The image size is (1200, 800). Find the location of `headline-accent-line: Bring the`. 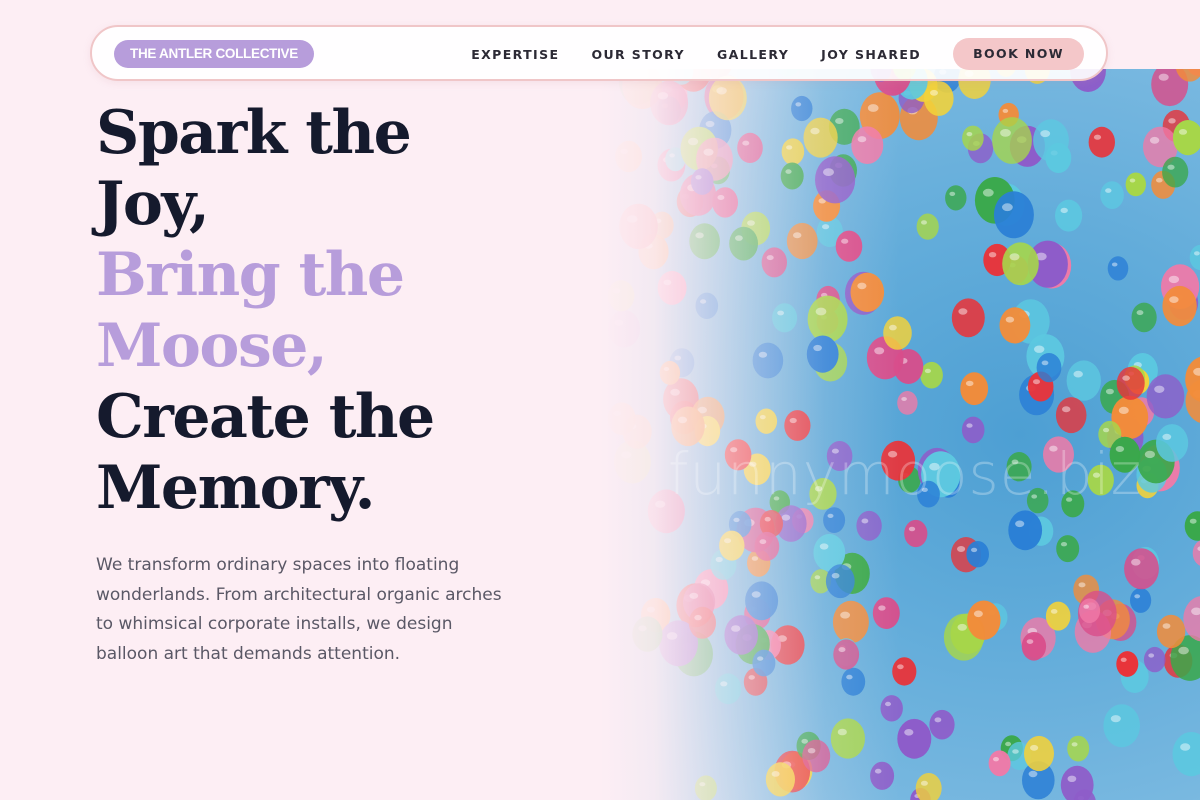

headline-accent-line: Bring the is located at coordinates (250, 275).